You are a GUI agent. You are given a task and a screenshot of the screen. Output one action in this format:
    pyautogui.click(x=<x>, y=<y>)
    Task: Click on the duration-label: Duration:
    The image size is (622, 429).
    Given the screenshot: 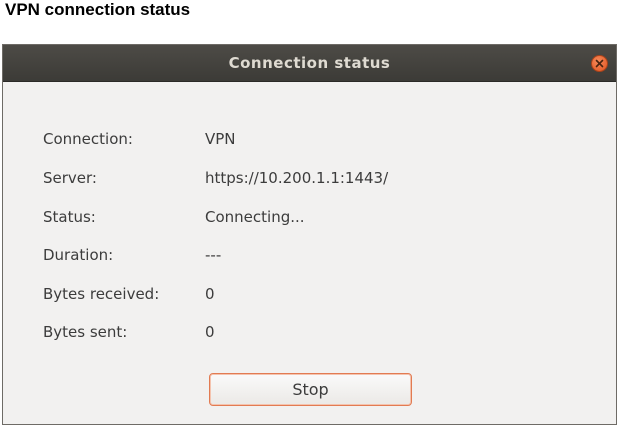 What is the action you would take?
    pyautogui.click(x=78, y=255)
    